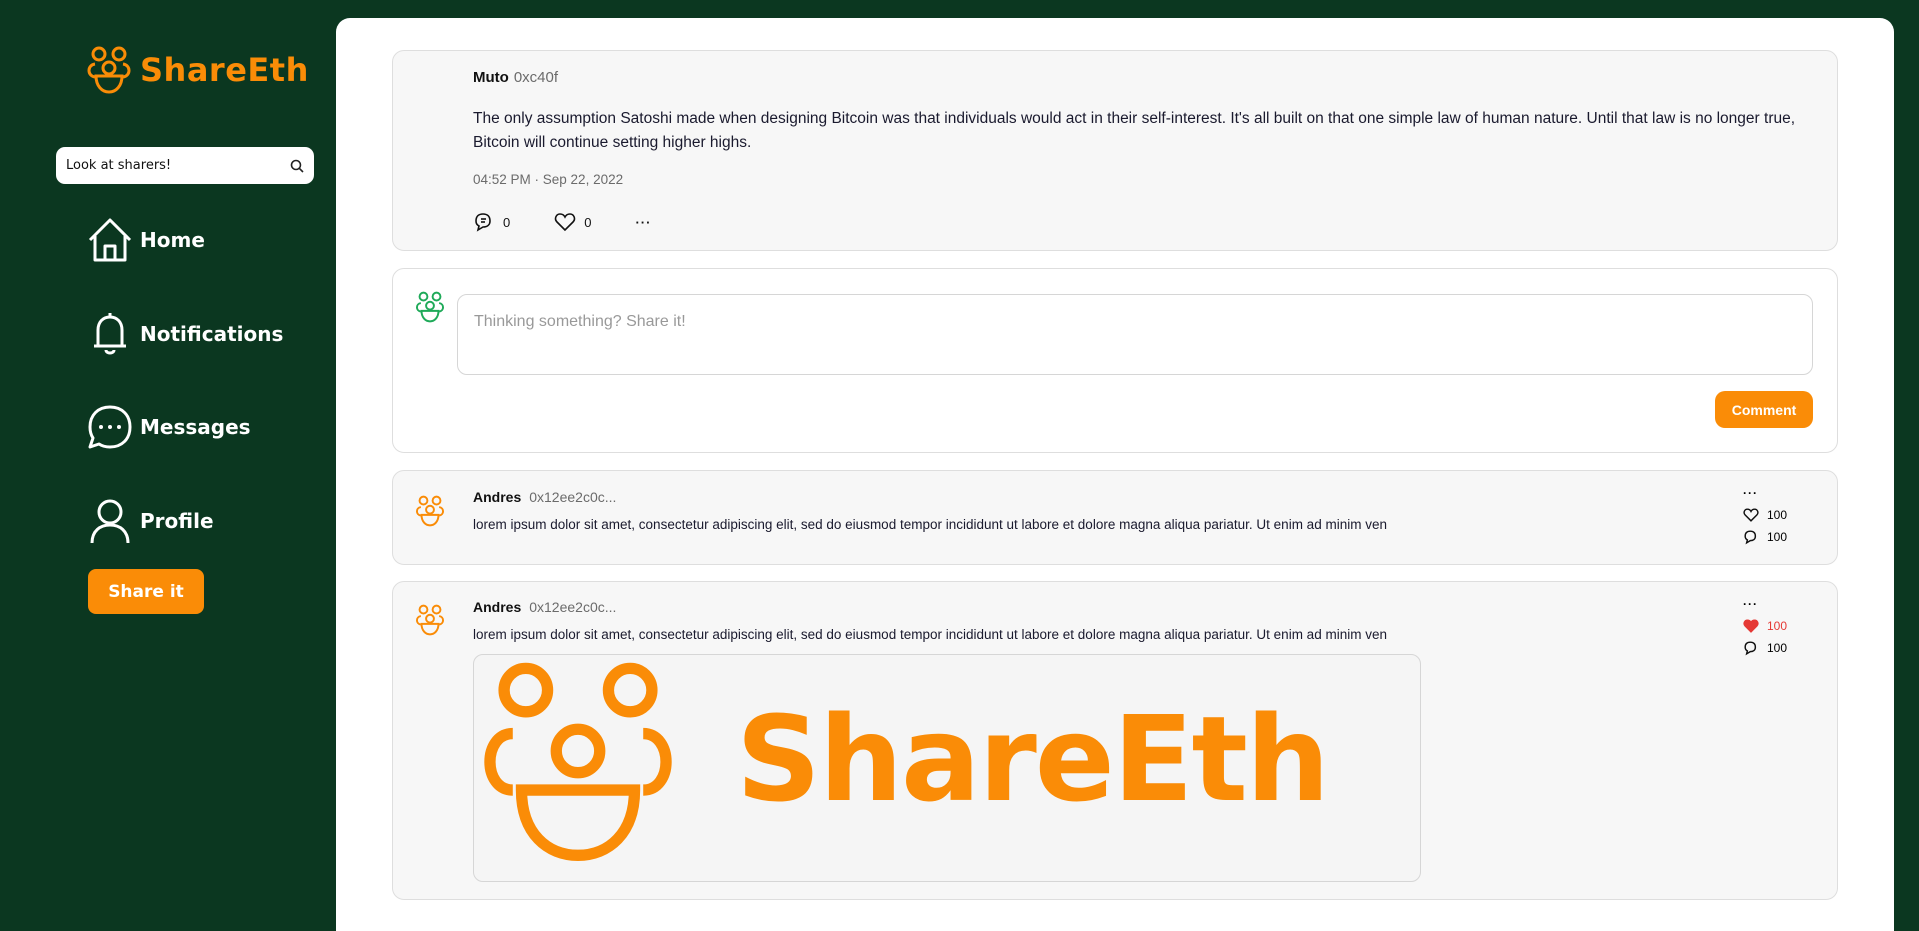  What do you see at coordinates (146, 591) in the screenshot?
I see `share-it-button: Share it` at bounding box center [146, 591].